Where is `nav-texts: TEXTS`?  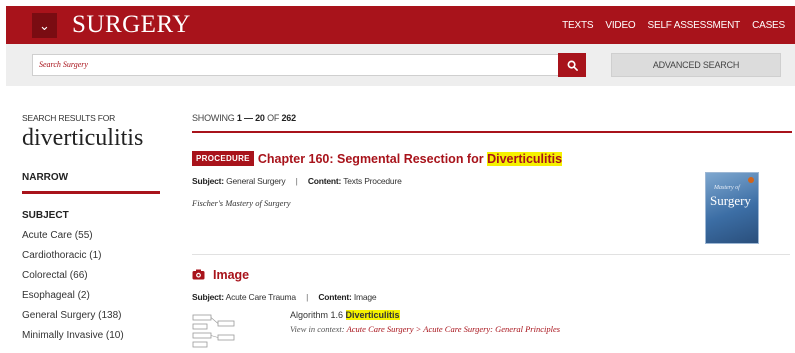 nav-texts: TEXTS is located at coordinates (577, 25).